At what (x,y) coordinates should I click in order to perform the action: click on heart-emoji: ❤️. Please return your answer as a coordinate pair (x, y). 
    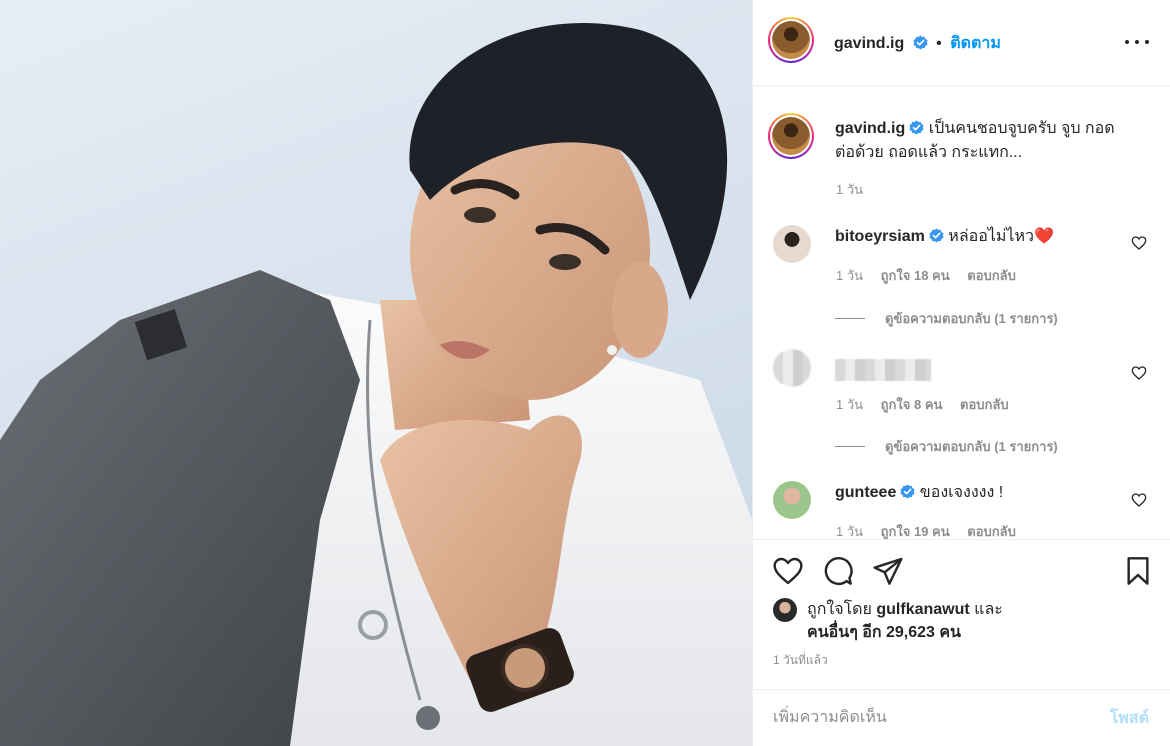
    Looking at the image, I should click on (1044, 236).